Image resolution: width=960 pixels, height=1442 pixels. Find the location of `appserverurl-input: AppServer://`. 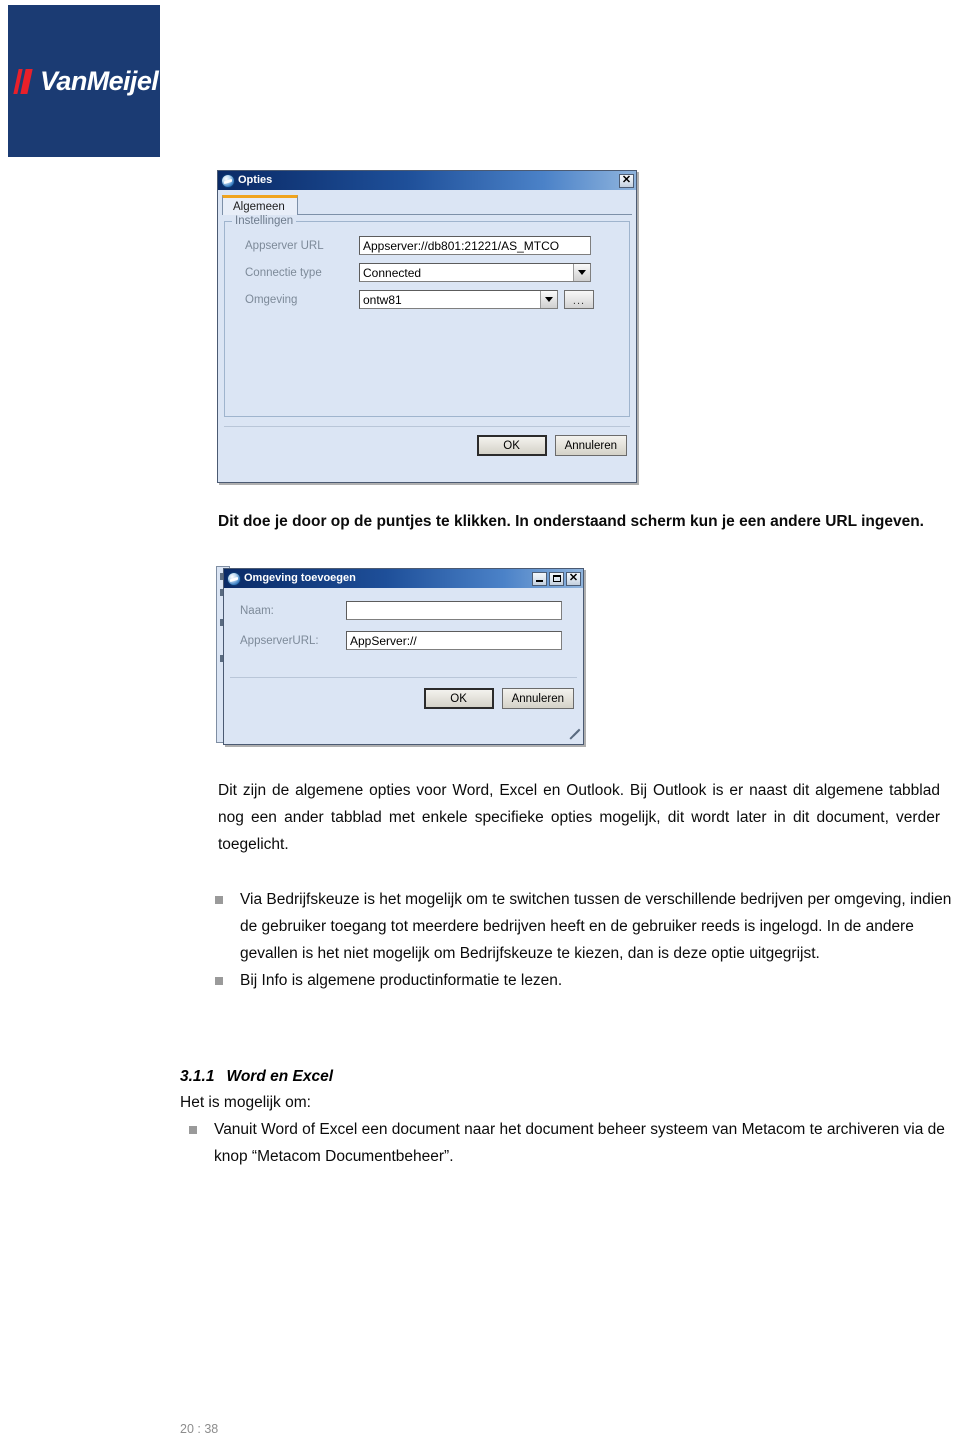

appserverurl-input: AppServer:// is located at coordinates (454, 640).